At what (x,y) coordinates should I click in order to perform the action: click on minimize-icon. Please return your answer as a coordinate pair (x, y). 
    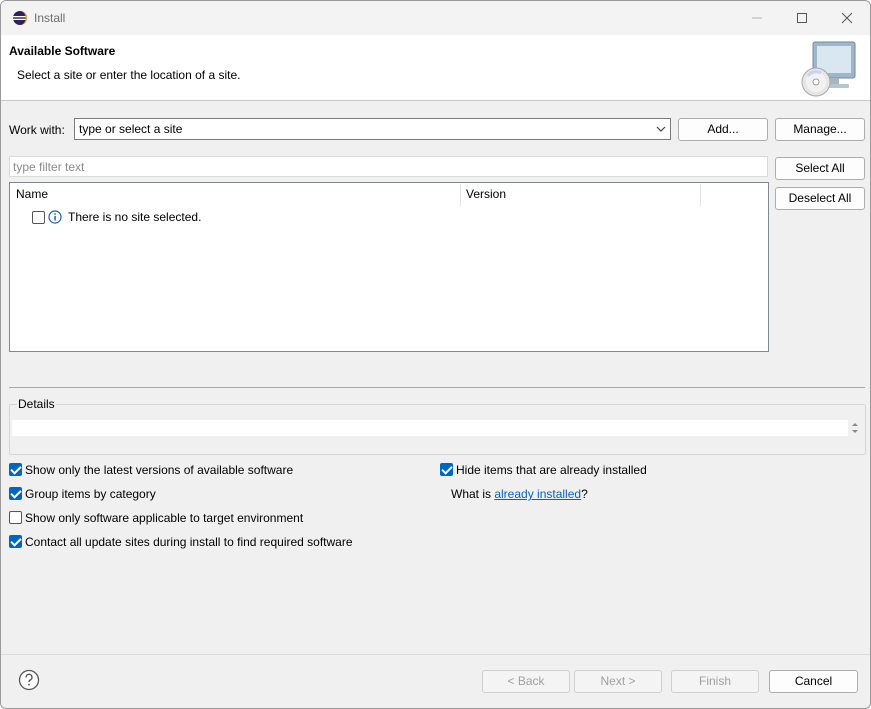
    Looking at the image, I should click on (757, 18).